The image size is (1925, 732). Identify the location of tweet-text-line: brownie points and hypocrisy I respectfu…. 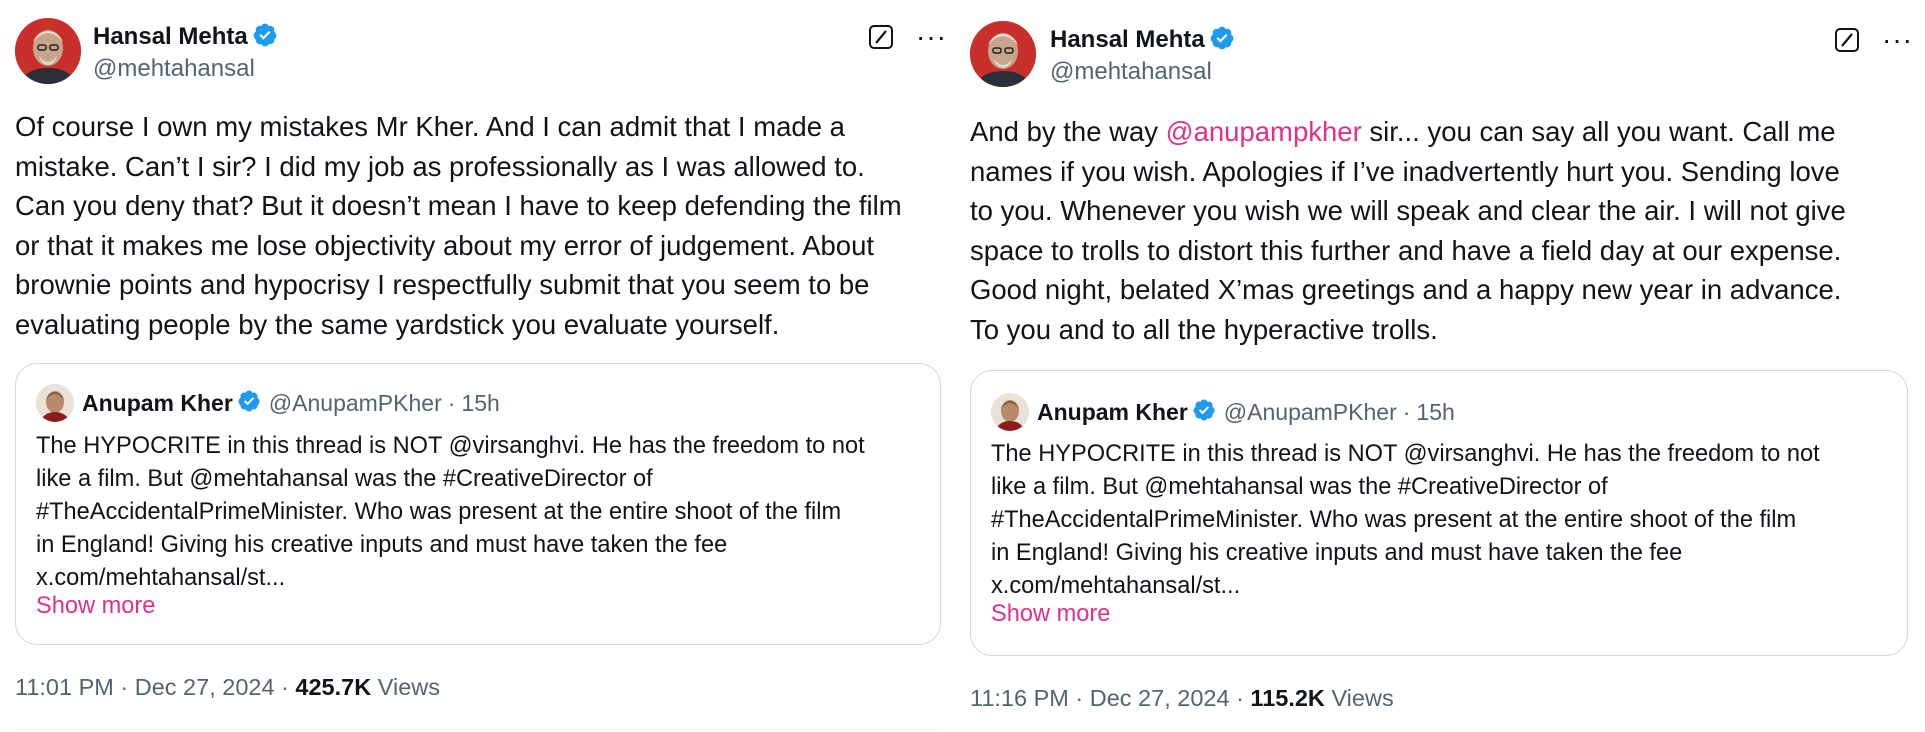
(442, 284).